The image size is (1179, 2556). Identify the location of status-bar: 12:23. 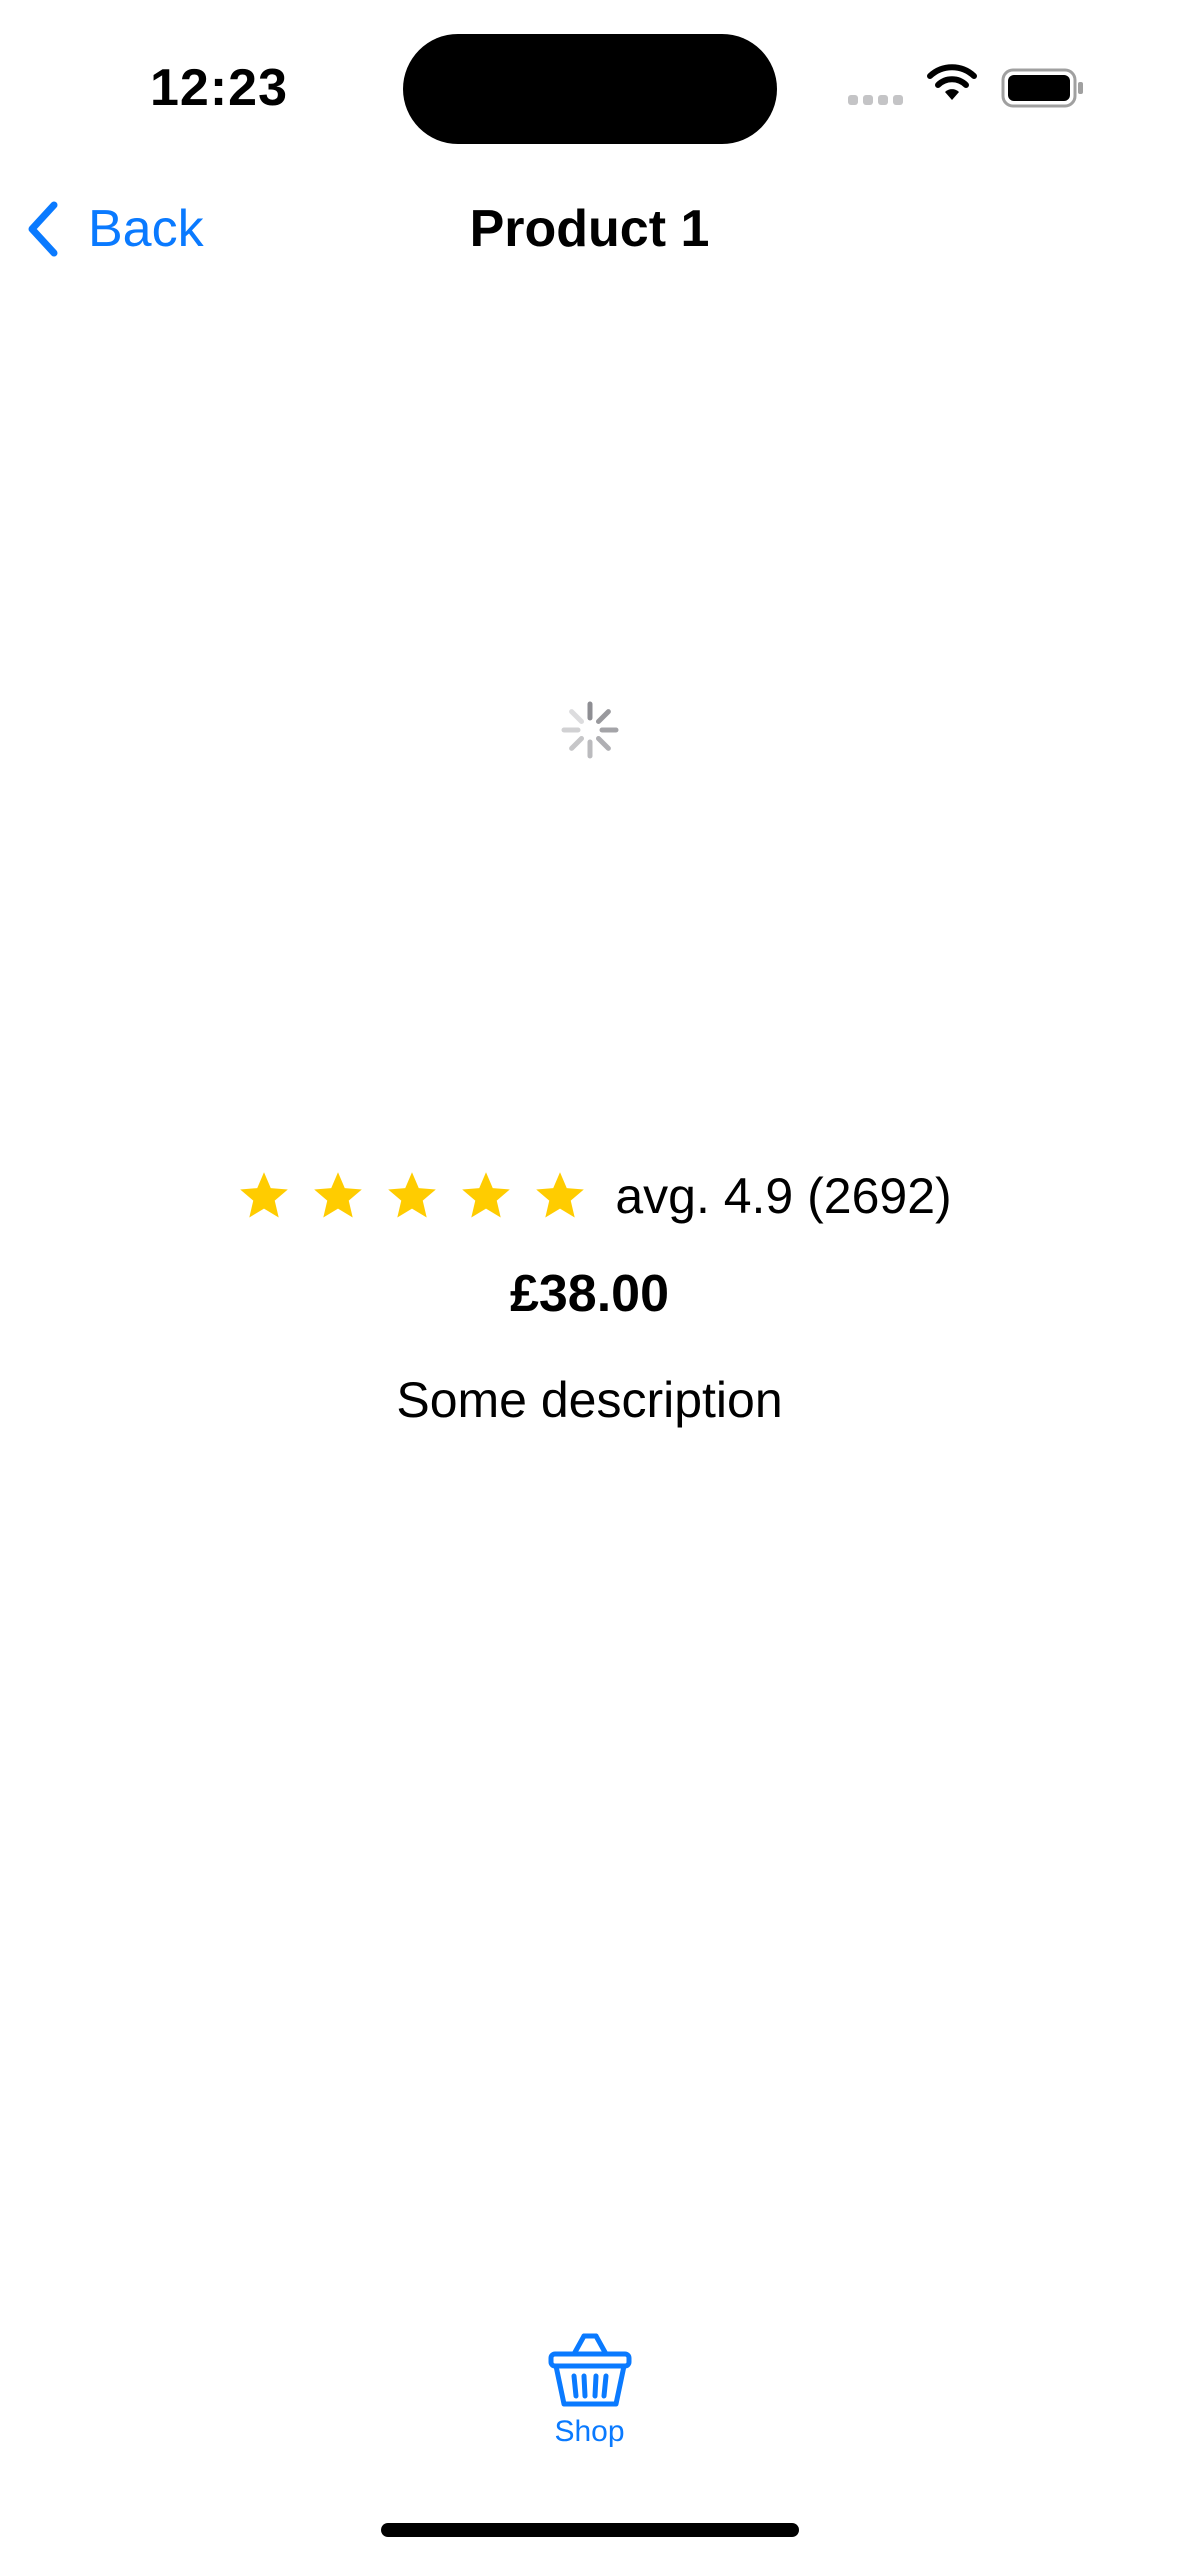
(589, 75).